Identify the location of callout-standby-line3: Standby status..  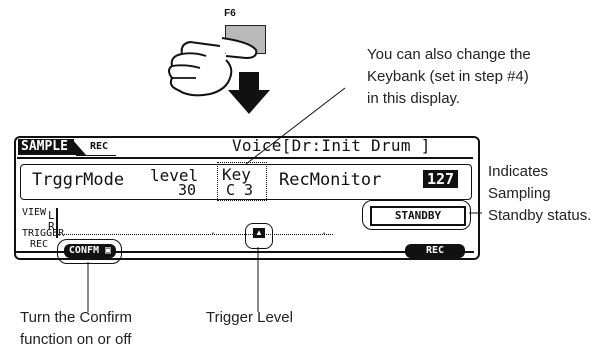
(540, 215).